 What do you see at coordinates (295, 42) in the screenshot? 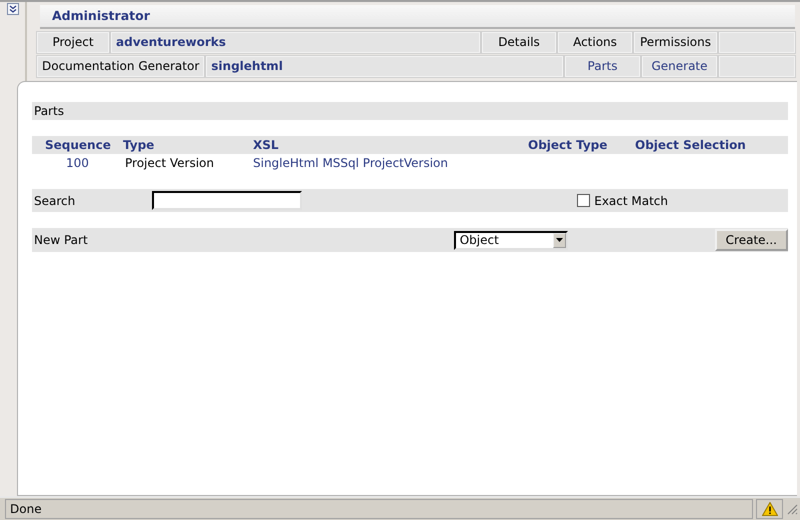
I see `field-value: adventureworks` at bounding box center [295, 42].